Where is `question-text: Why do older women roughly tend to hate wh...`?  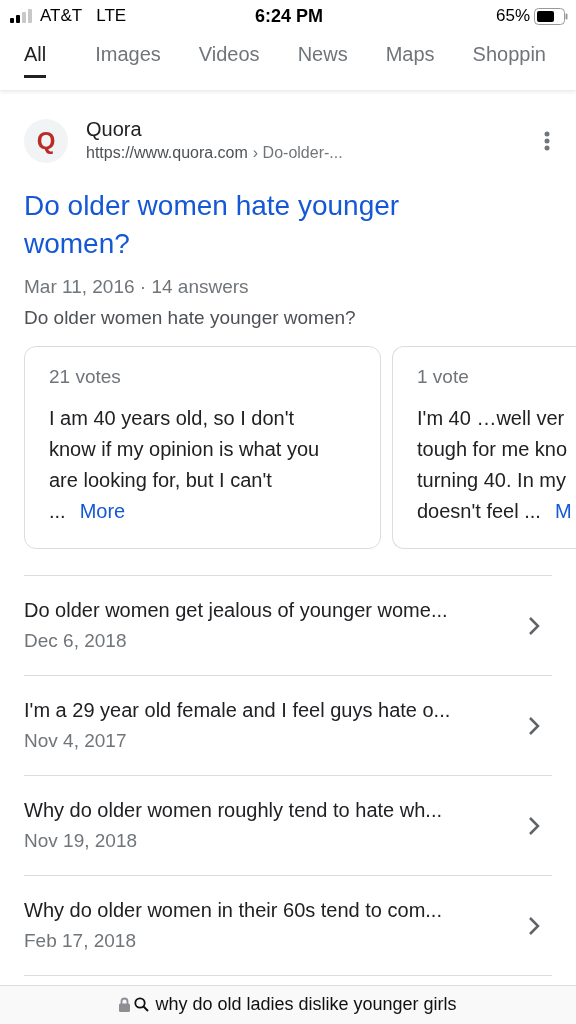
question-text: Why do older women roughly tend to hate wh... is located at coordinates (233, 810).